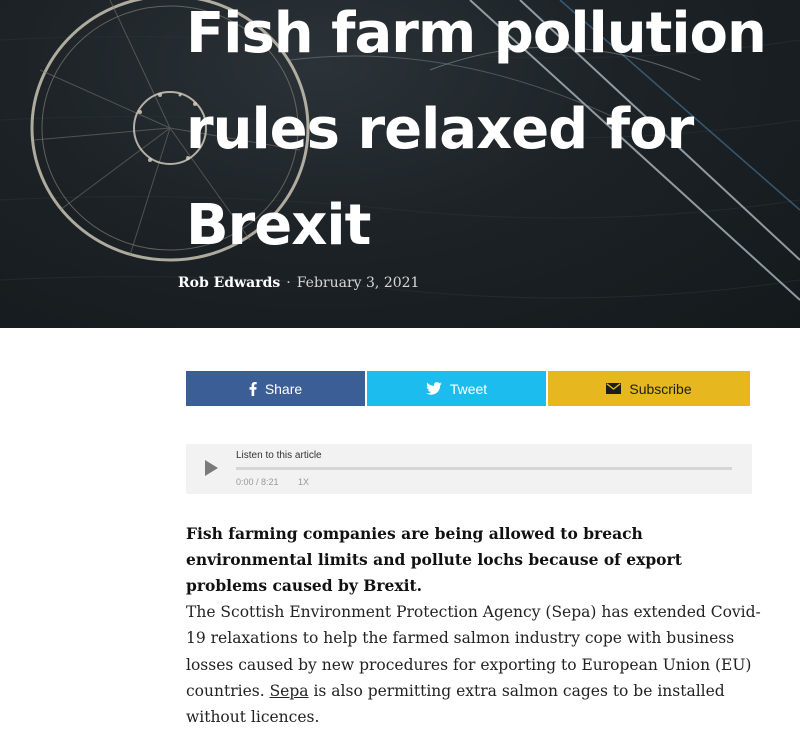 The height and width of the screenshot is (730, 800). I want to click on subscribe-label: Subscribe, so click(660, 388).